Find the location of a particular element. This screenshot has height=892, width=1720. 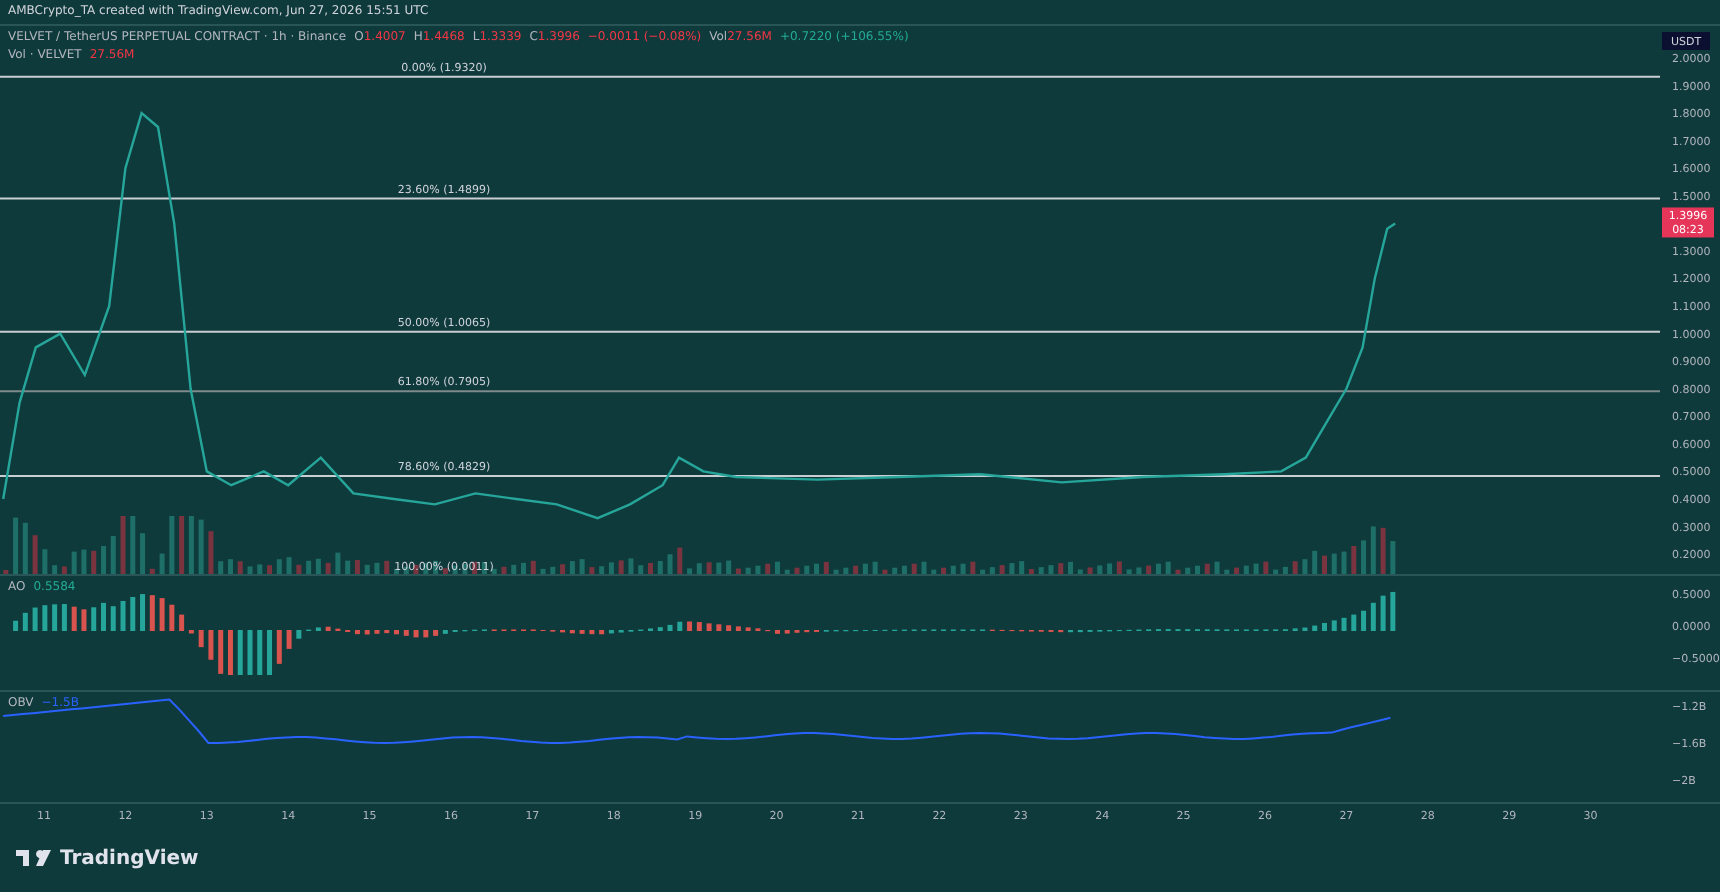

brand-name: TradingView is located at coordinates (129, 858).